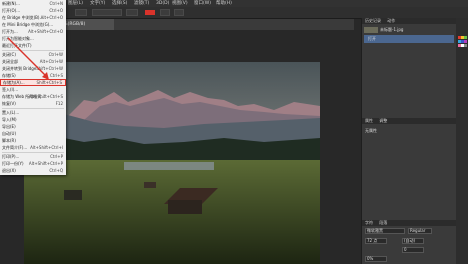  I want to click on menu-item-print: 打印(P)... Ctrl+P, so click(33, 157).